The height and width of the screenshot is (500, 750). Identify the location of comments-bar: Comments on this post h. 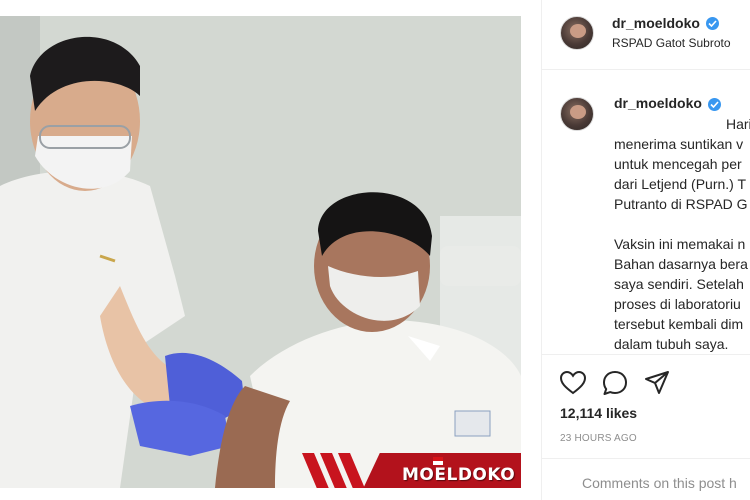
(646, 479).